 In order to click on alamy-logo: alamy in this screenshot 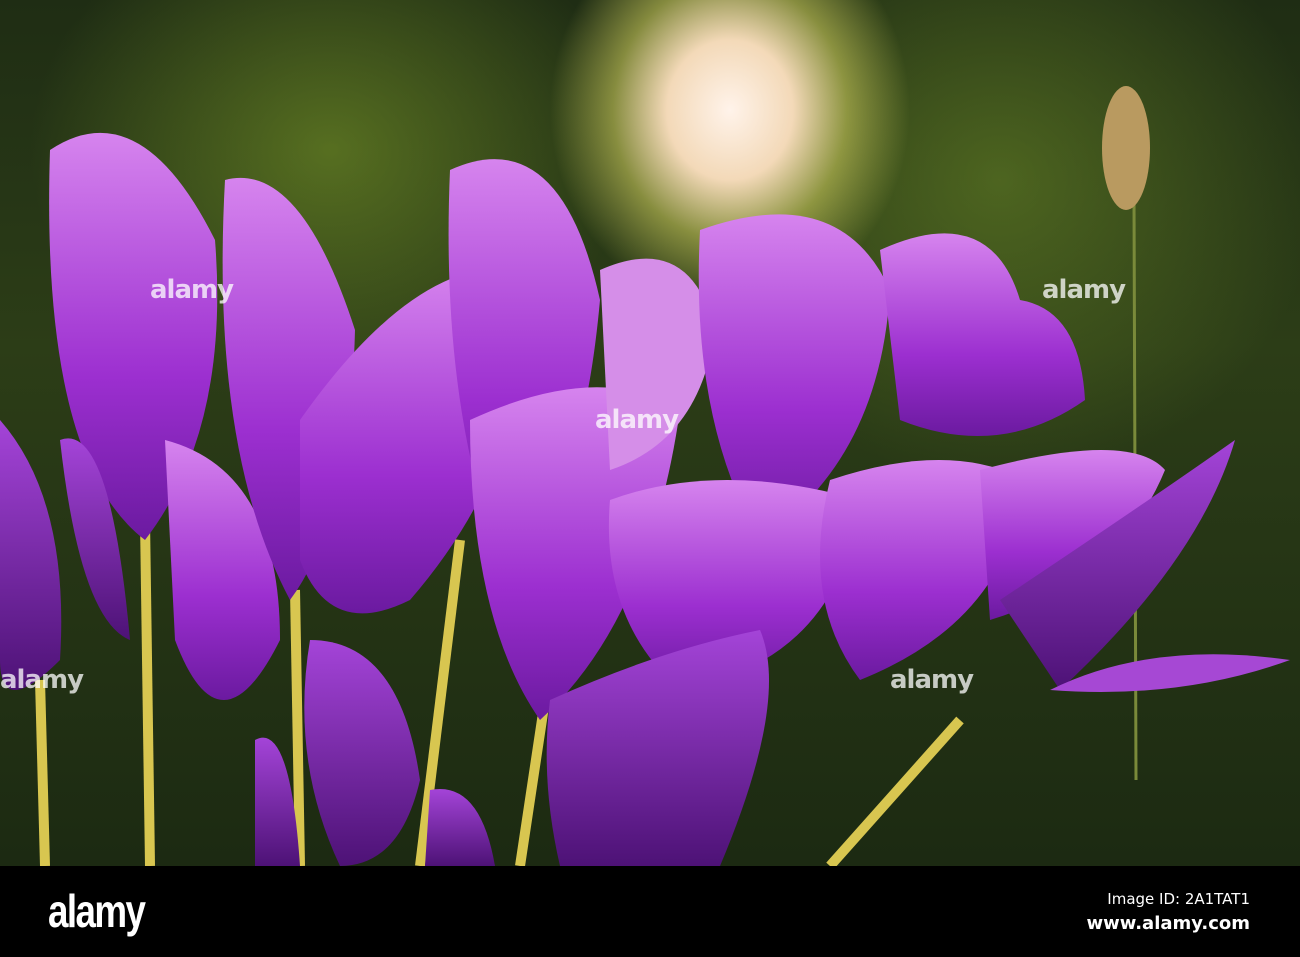, I will do `click(97, 911)`.